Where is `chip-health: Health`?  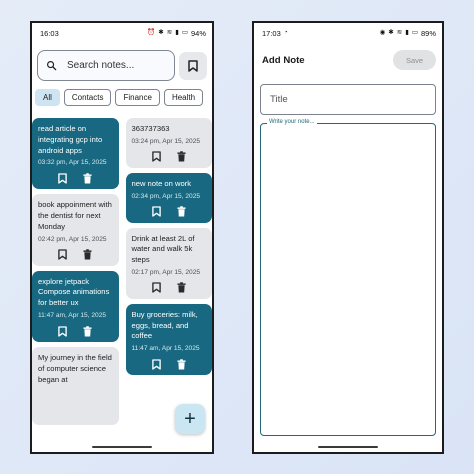
chip-health: Health is located at coordinates (183, 97).